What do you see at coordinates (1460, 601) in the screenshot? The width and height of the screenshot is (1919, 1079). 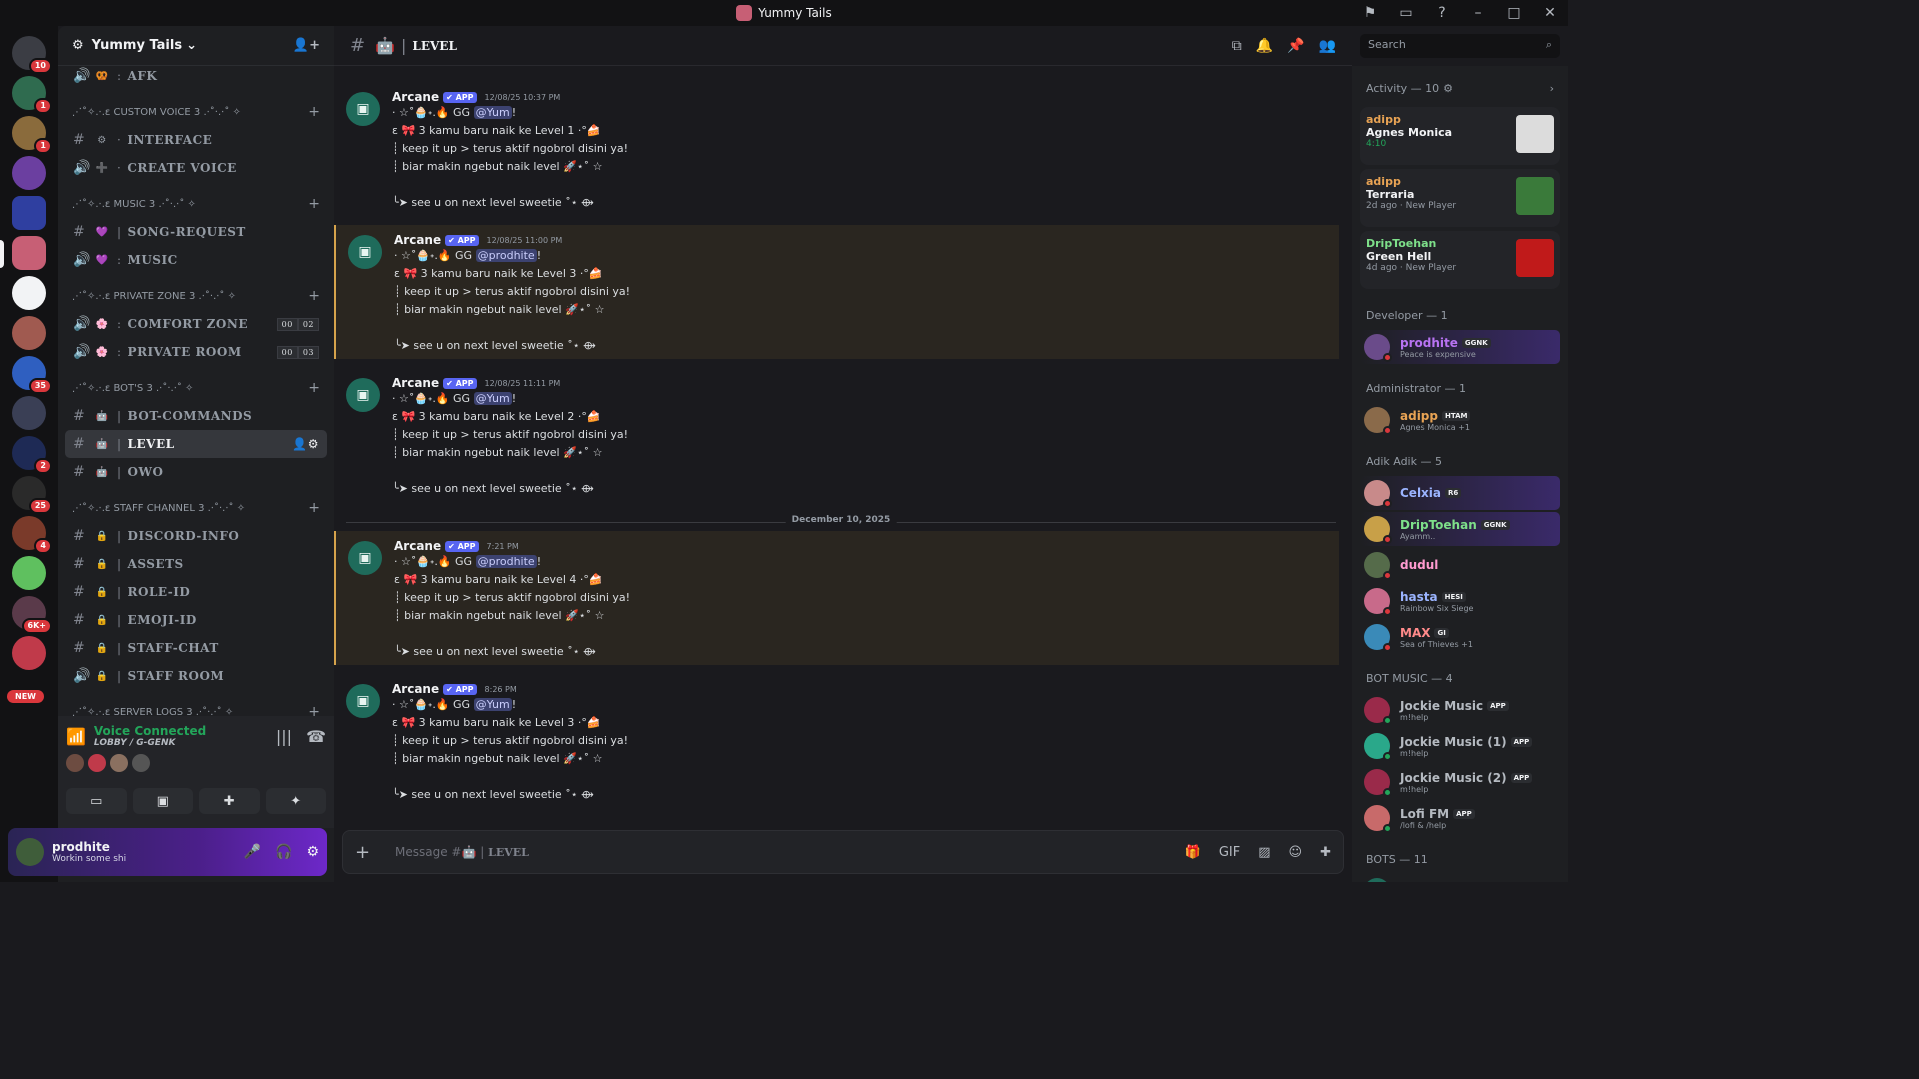 I see `member-item: hasta HESI Rainbow Six Siege` at bounding box center [1460, 601].